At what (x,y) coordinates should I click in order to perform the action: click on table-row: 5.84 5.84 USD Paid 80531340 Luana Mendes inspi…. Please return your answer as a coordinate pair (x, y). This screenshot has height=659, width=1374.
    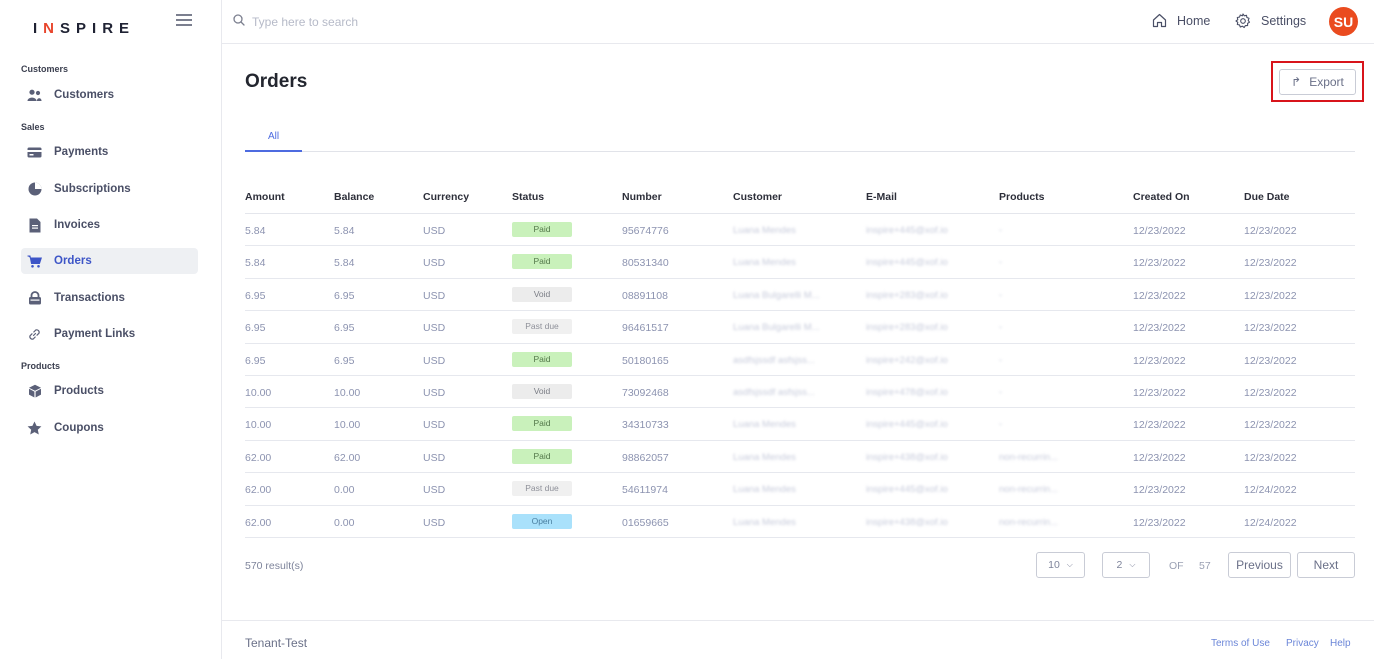
    Looking at the image, I should click on (800, 262).